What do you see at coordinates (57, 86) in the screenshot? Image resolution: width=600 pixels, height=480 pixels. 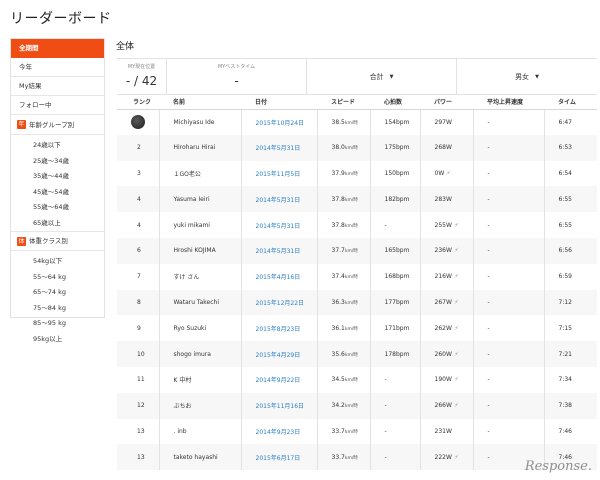 I see `sidebar-item-my-results: My結果` at bounding box center [57, 86].